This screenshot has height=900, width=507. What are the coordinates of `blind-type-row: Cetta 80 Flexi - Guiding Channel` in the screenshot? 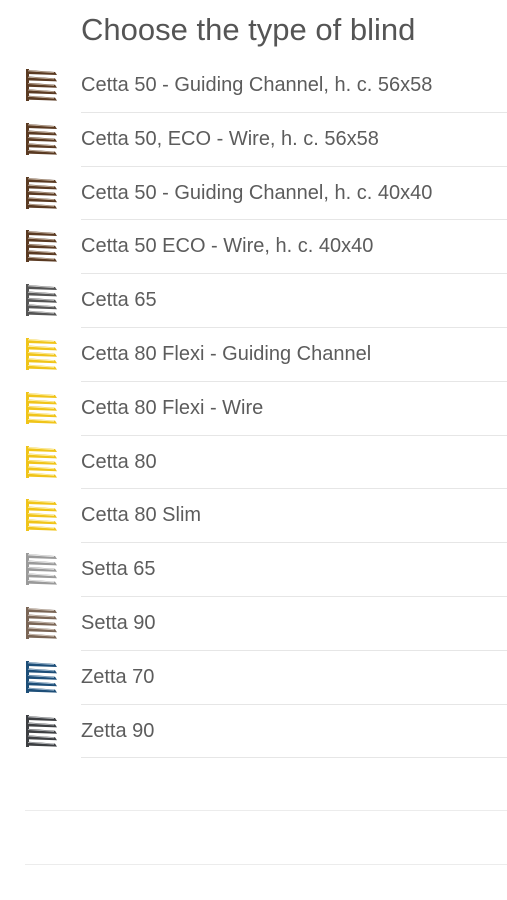 It's located at (253, 355).